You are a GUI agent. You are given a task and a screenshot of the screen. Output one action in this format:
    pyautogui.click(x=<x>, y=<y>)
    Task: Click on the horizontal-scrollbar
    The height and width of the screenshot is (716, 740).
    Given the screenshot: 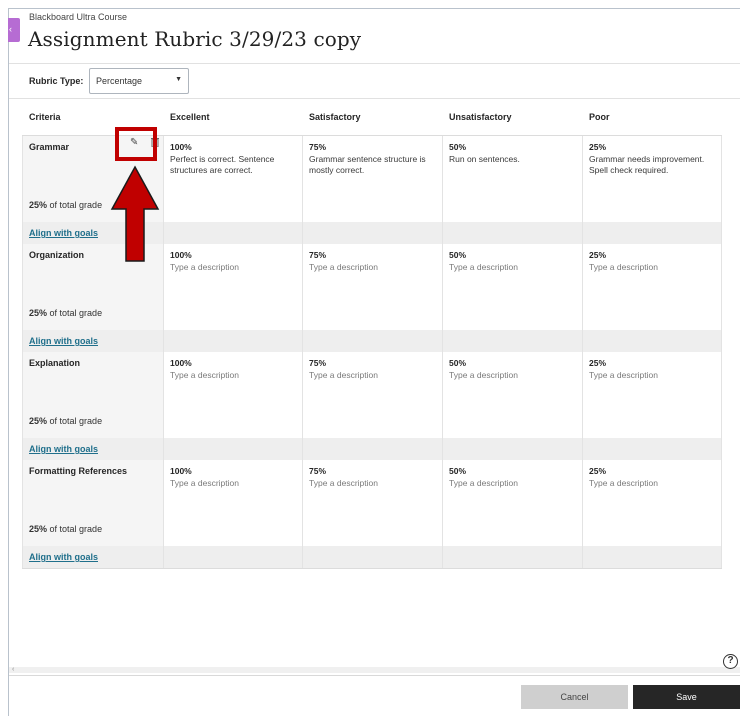 What is the action you would take?
    pyautogui.click(x=374, y=670)
    